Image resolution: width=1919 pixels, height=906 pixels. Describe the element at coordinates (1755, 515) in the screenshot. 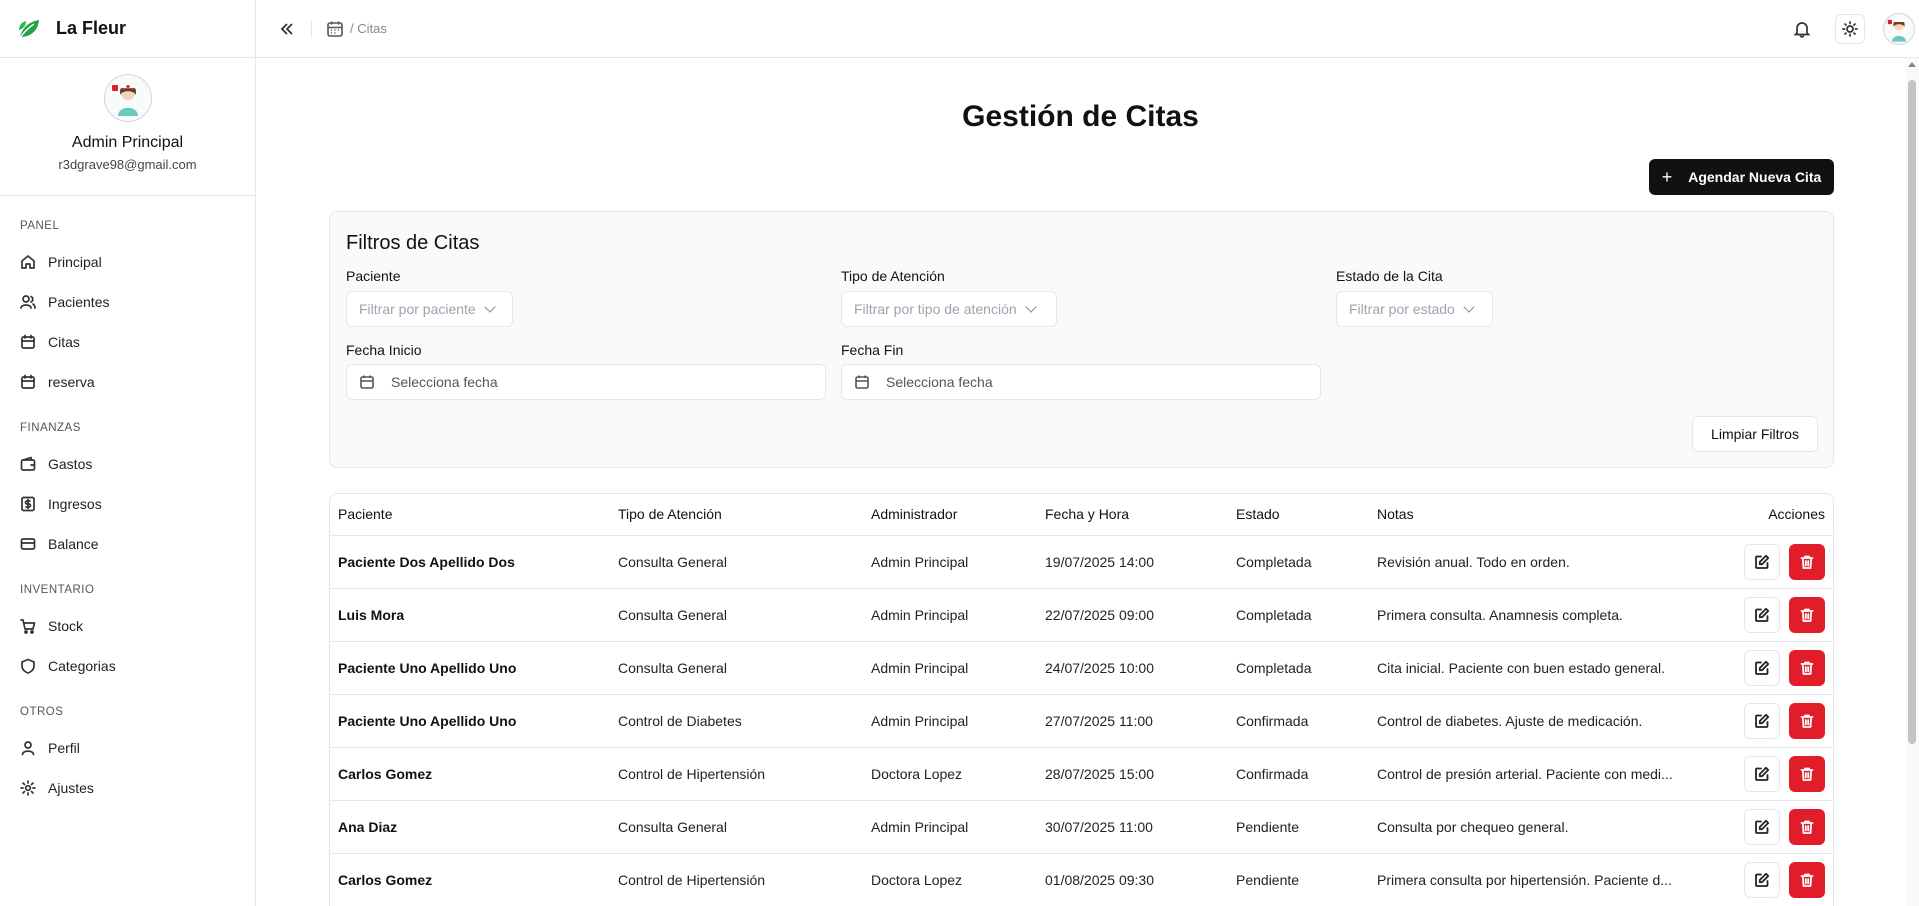

I see `column-header: Acciones` at that location.